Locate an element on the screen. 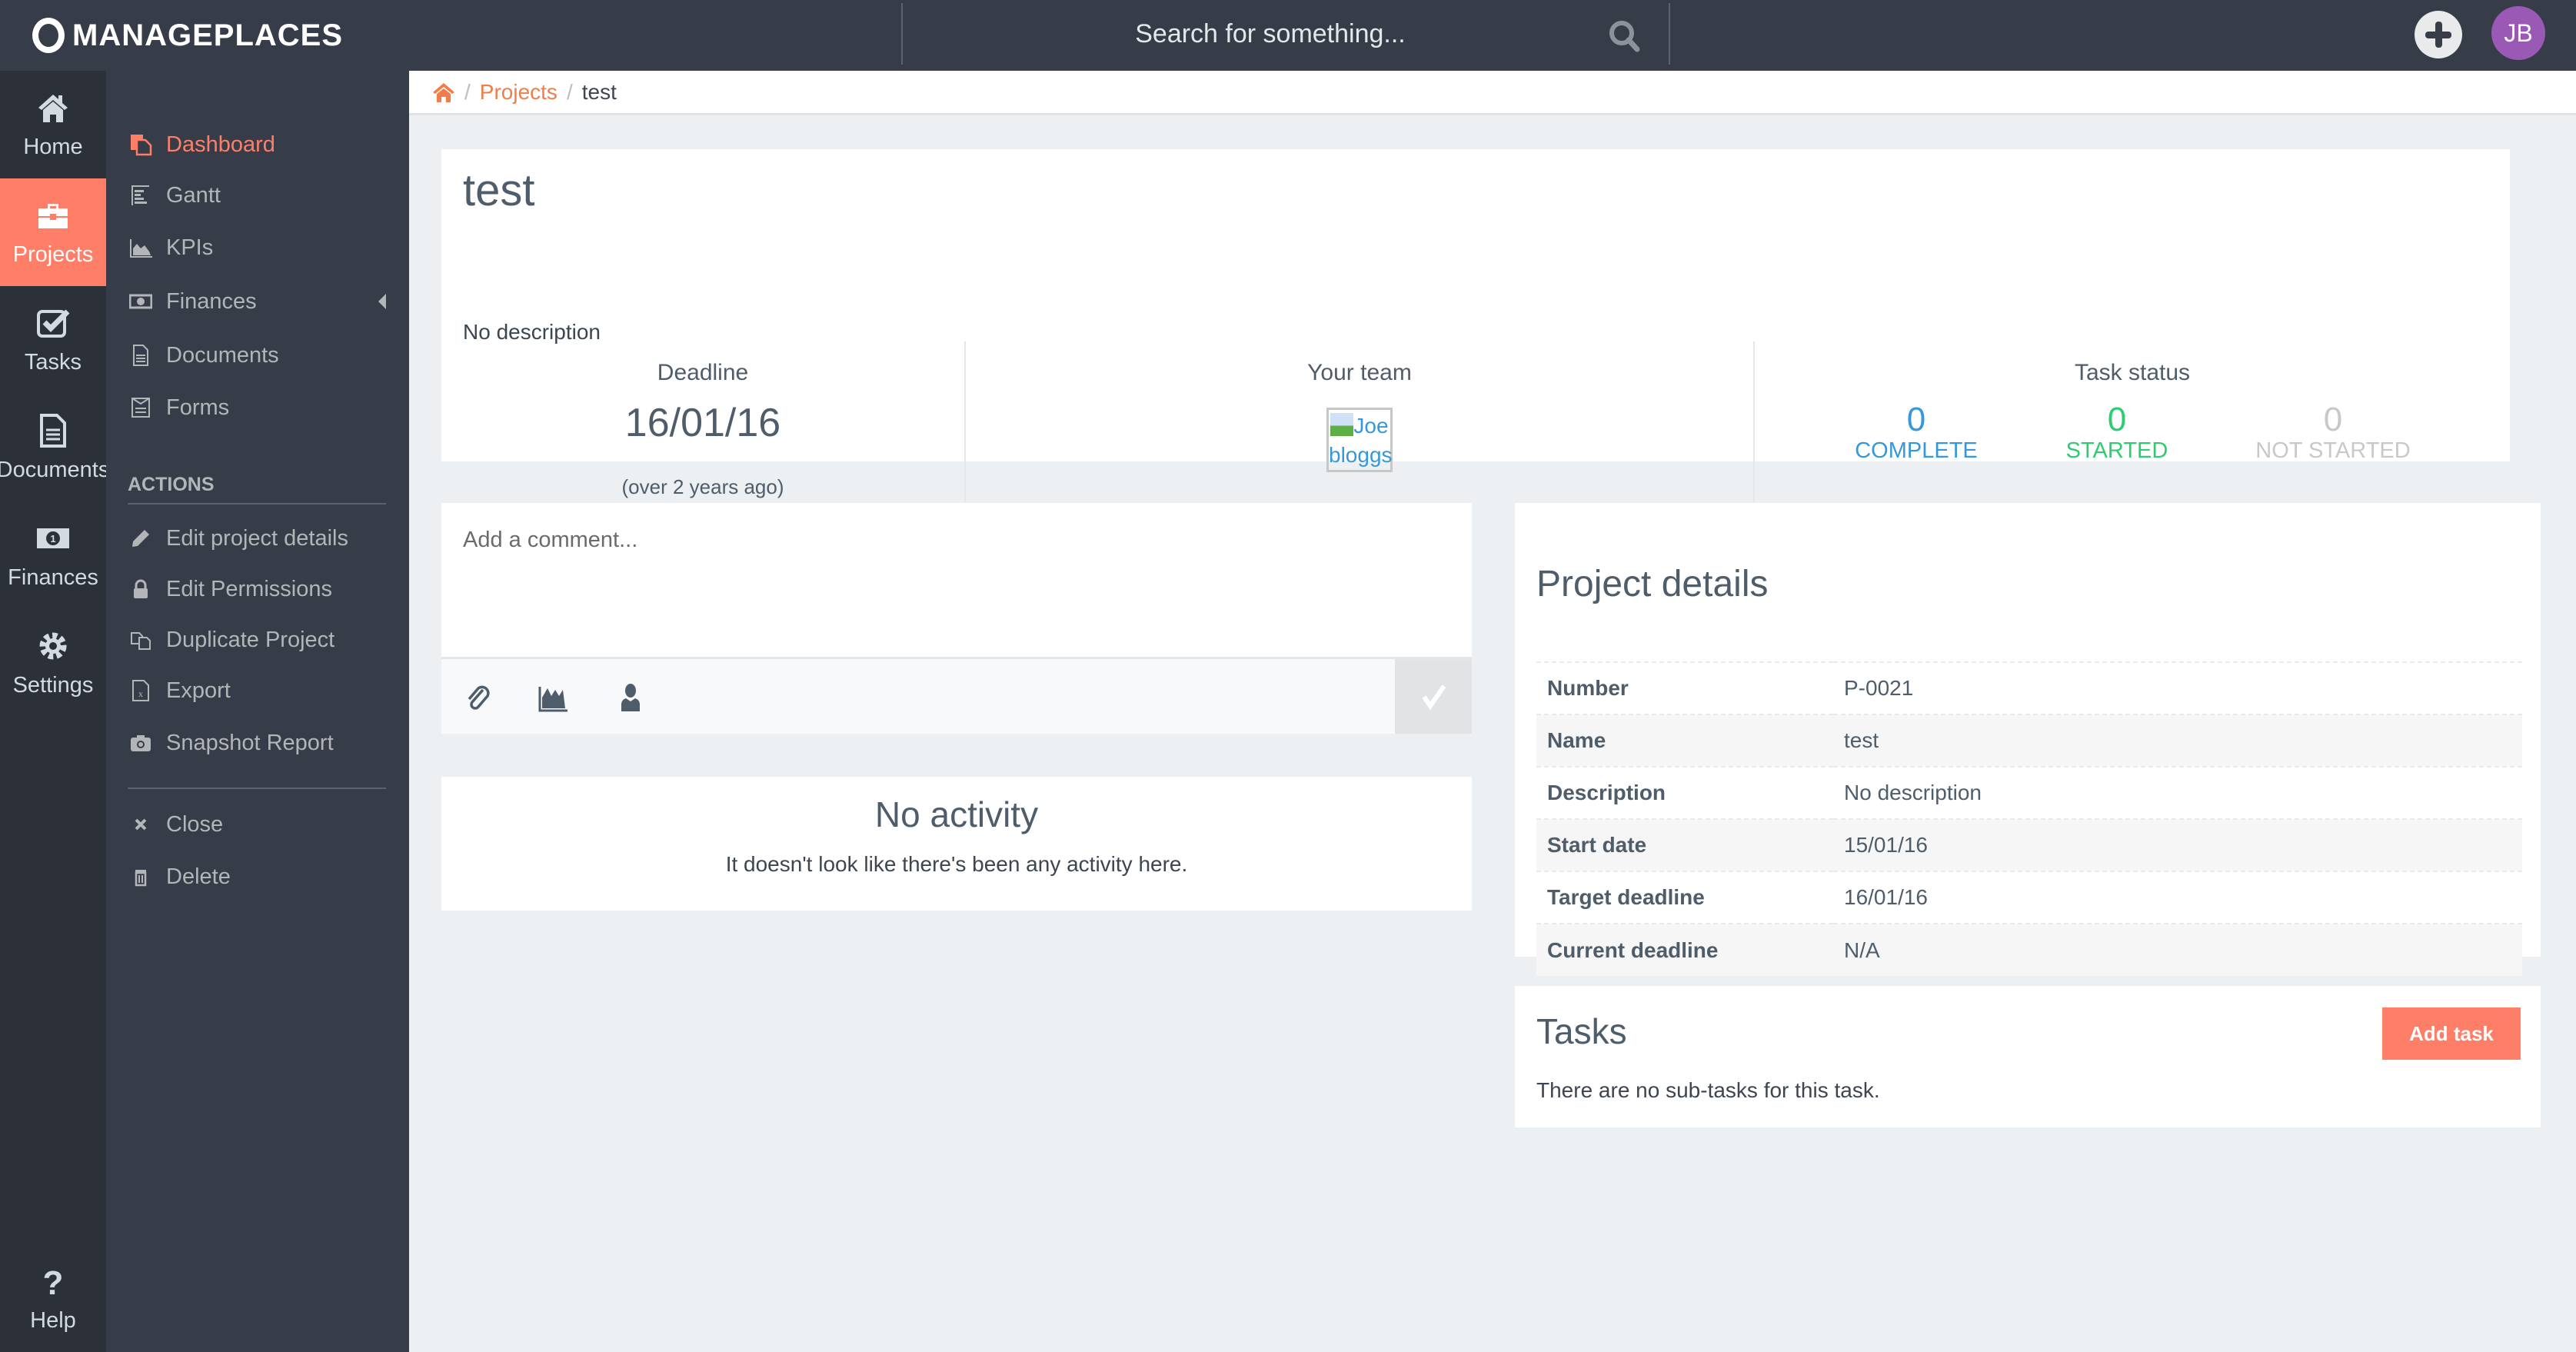 The width and height of the screenshot is (2576, 1352). user-icon is located at coordinates (630, 697).